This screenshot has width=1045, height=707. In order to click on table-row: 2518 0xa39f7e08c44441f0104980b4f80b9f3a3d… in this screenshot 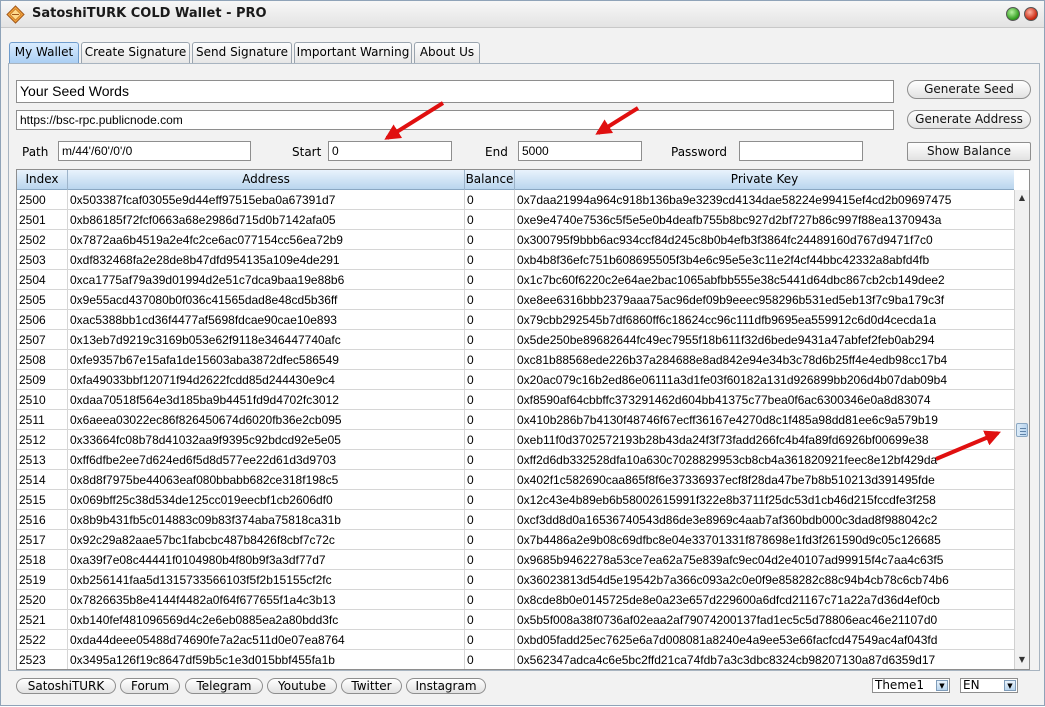, I will do `click(515, 560)`.